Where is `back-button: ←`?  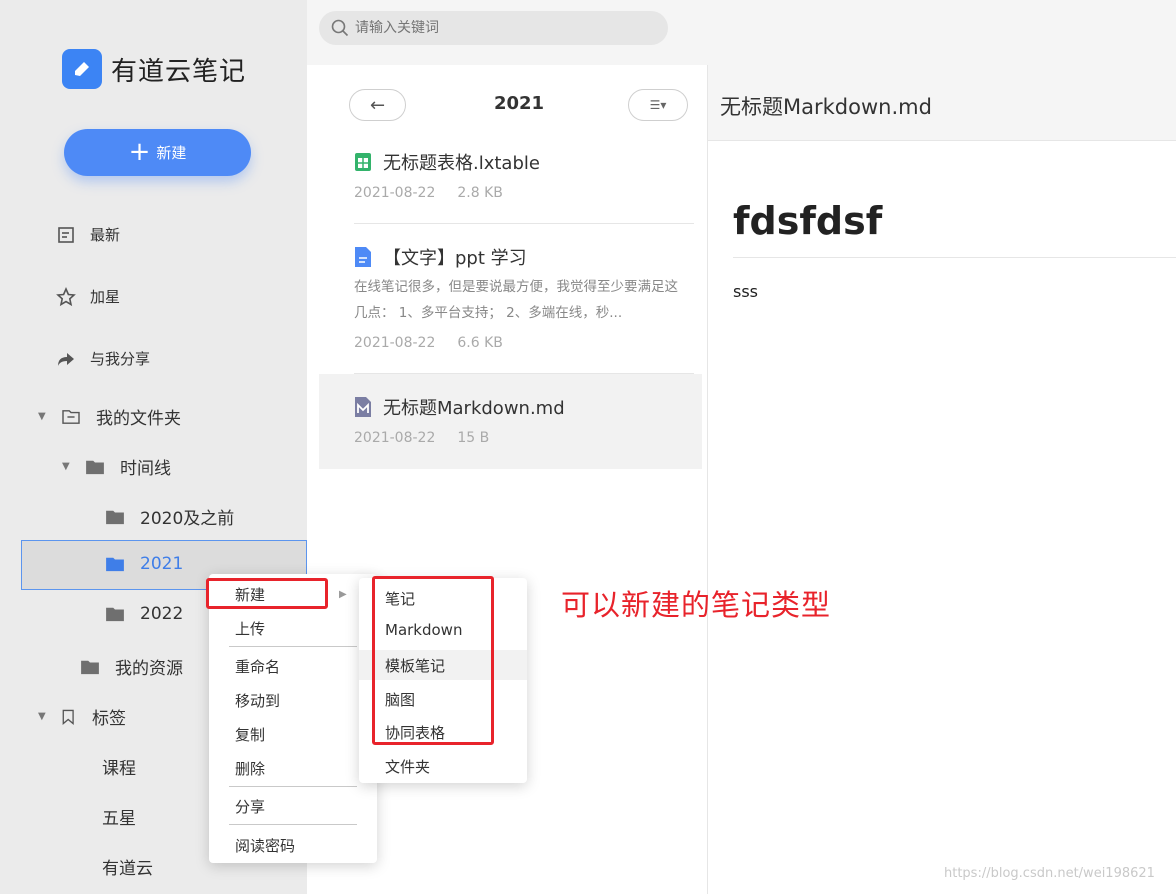
back-button: ← is located at coordinates (377, 105).